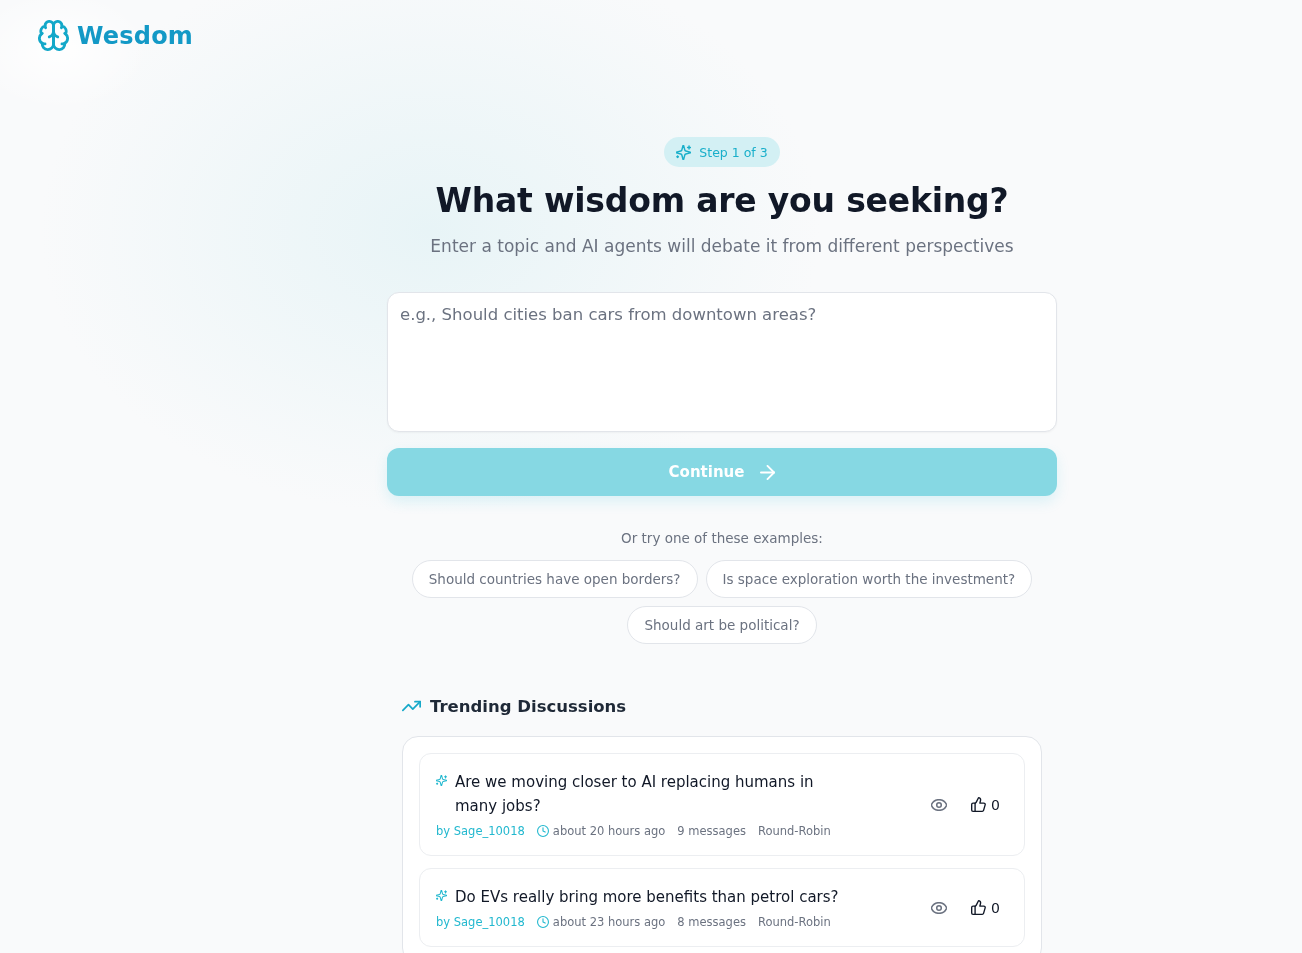 This screenshot has width=1302, height=953. I want to click on message-count: 9 messages, so click(711, 831).